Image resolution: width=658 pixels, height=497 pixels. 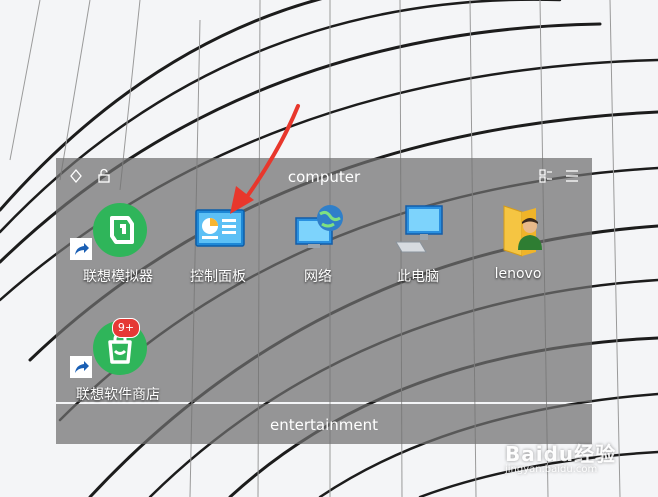 What do you see at coordinates (120, 230) in the screenshot?
I see `lenovo-emulator-icon` at bounding box center [120, 230].